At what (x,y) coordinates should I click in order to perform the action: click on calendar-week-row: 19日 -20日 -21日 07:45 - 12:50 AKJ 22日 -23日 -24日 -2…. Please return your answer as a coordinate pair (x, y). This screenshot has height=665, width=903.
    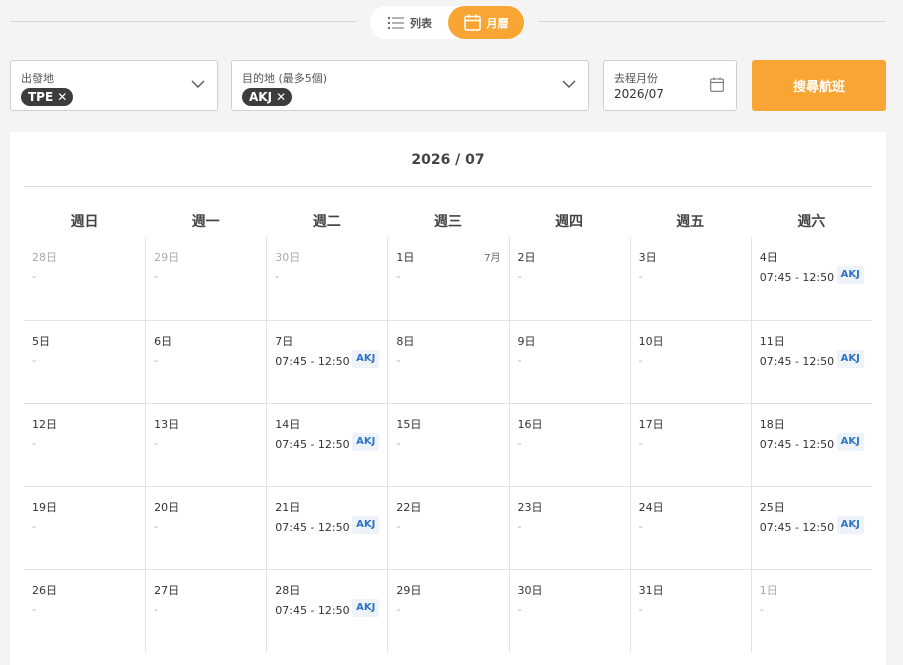
    Looking at the image, I should click on (448, 527).